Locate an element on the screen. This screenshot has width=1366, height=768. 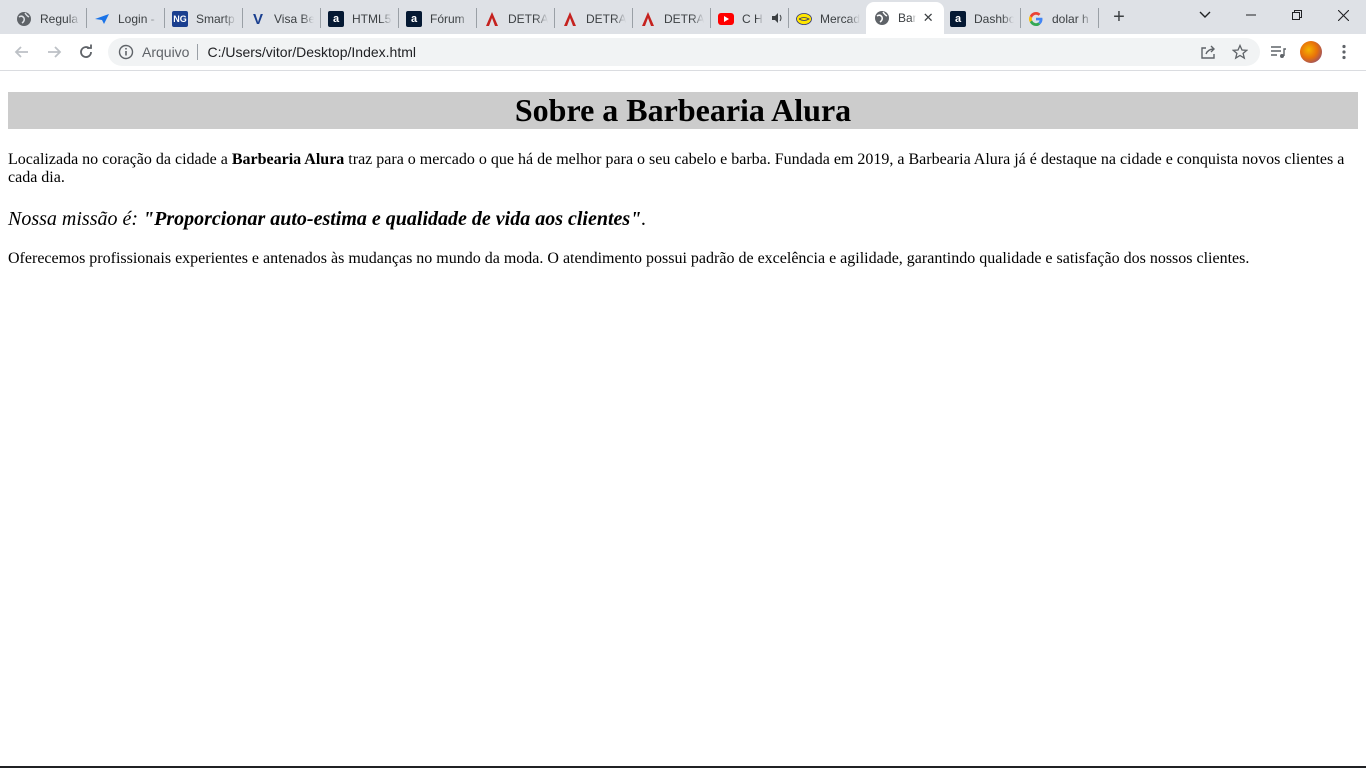
media-control-button is located at coordinates (1278, 52).